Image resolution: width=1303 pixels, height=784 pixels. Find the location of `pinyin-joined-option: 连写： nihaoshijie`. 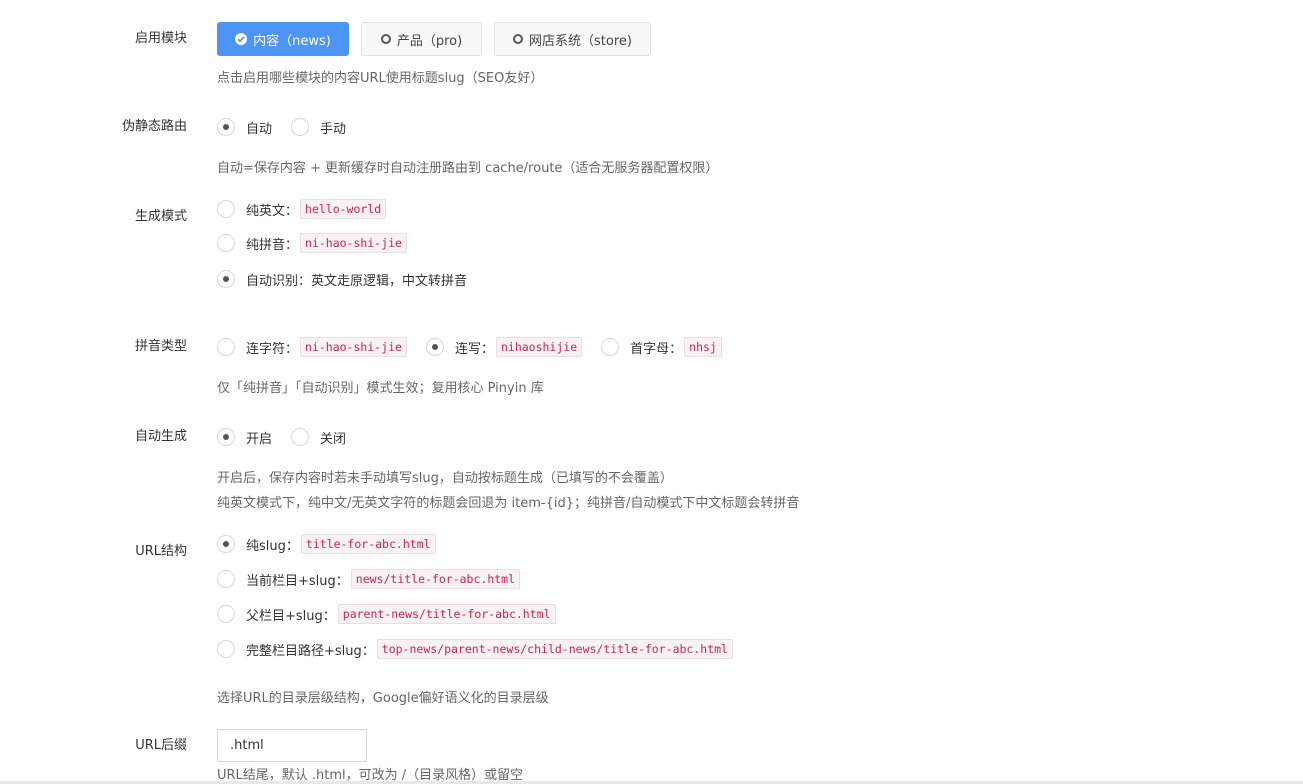

pinyin-joined-option: 连写： nihaoshijie is located at coordinates (504, 347).